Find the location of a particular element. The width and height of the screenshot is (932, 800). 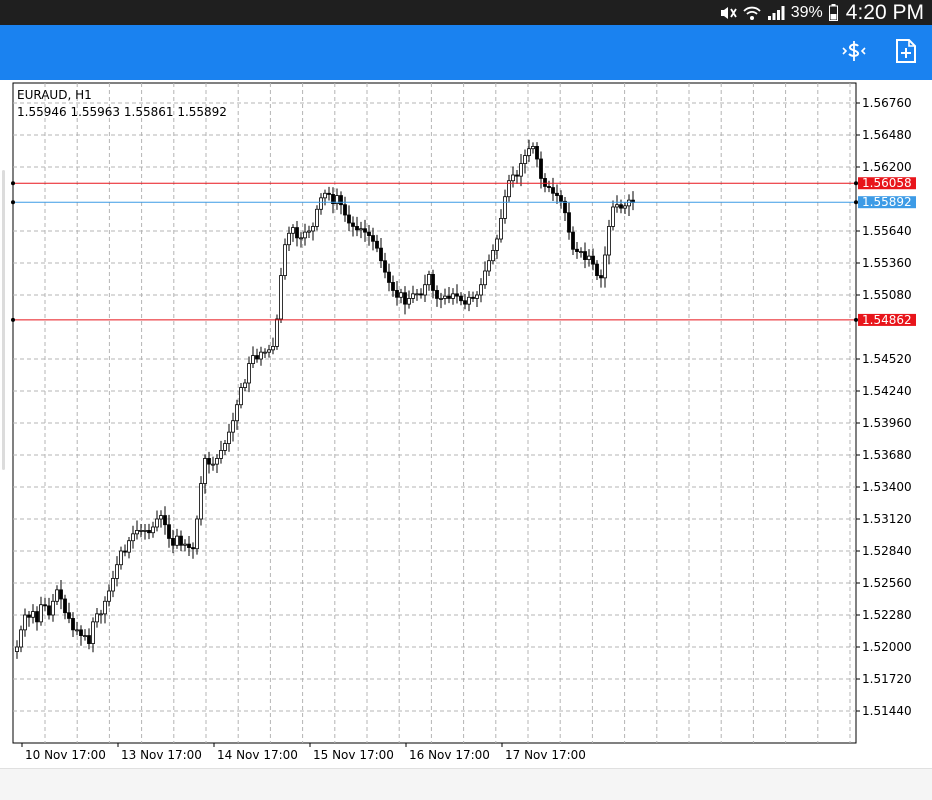

trade-button is located at coordinates (854, 53).